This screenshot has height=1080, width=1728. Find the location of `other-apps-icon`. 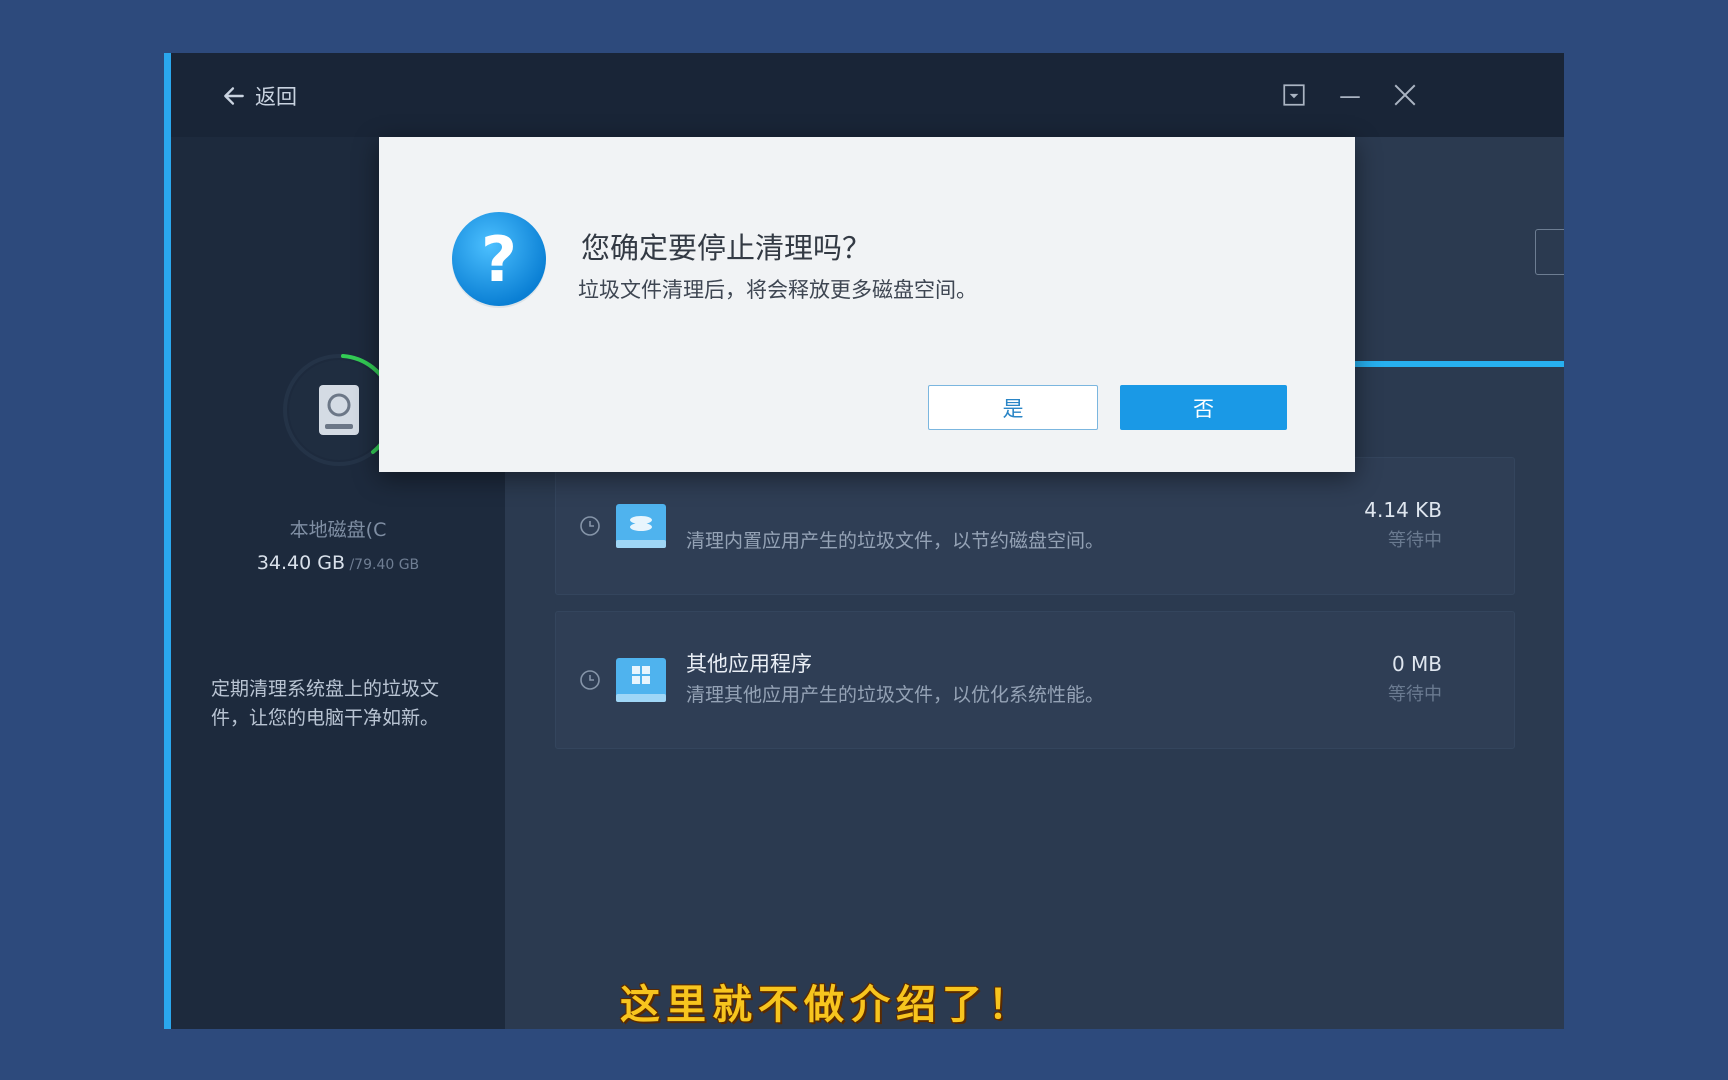

other-apps-icon is located at coordinates (641, 680).